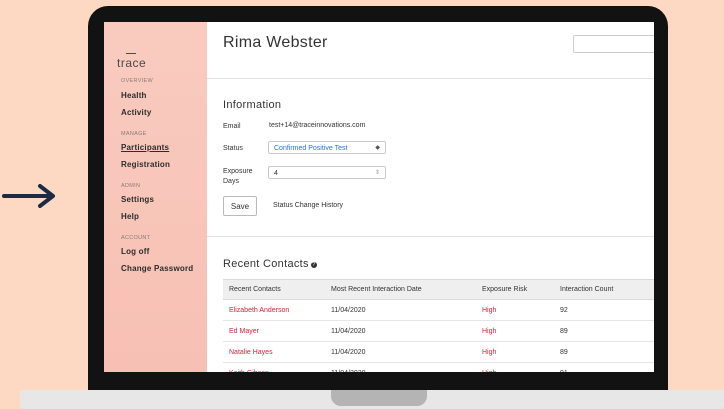  What do you see at coordinates (137, 199) in the screenshot?
I see `sidebar-item-settings: Settings` at bounding box center [137, 199].